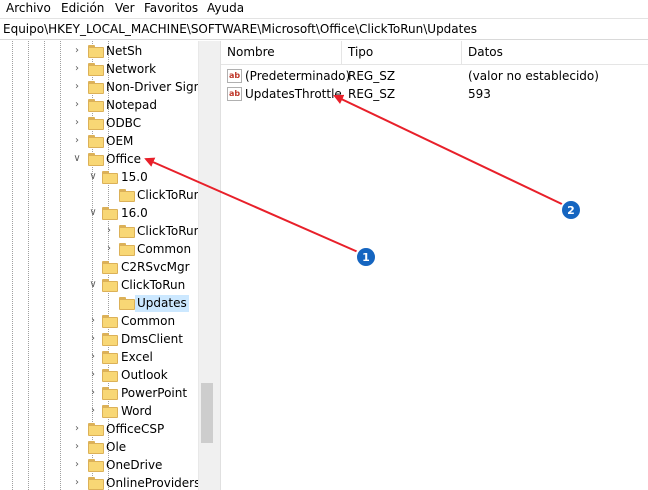 Image resolution: width=648 pixels, height=490 pixels. Describe the element at coordinates (99, 267) in the screenshot. I see `tree-item: C2RSvcMgr` at that location.